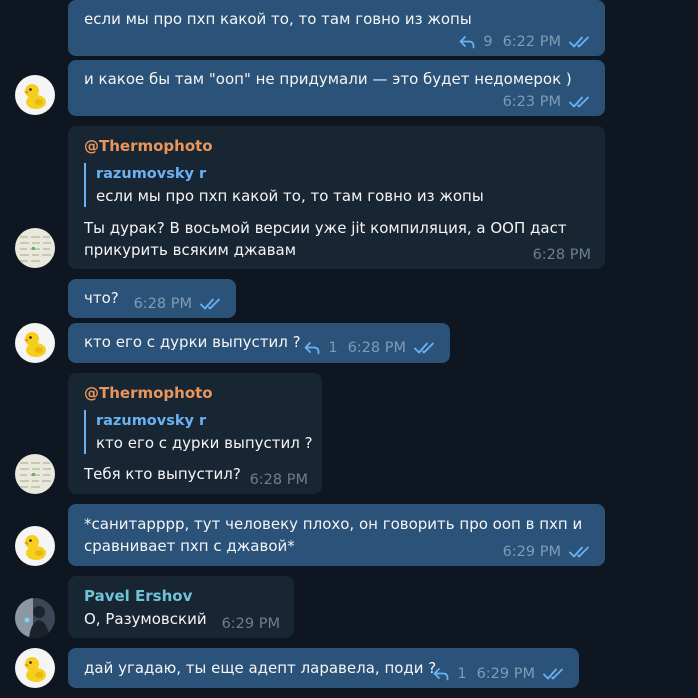  Describe the element at coordinates (204, 443) in the screenshot. I see `quote-text: кто его с дурки выпустил ?` at that location.